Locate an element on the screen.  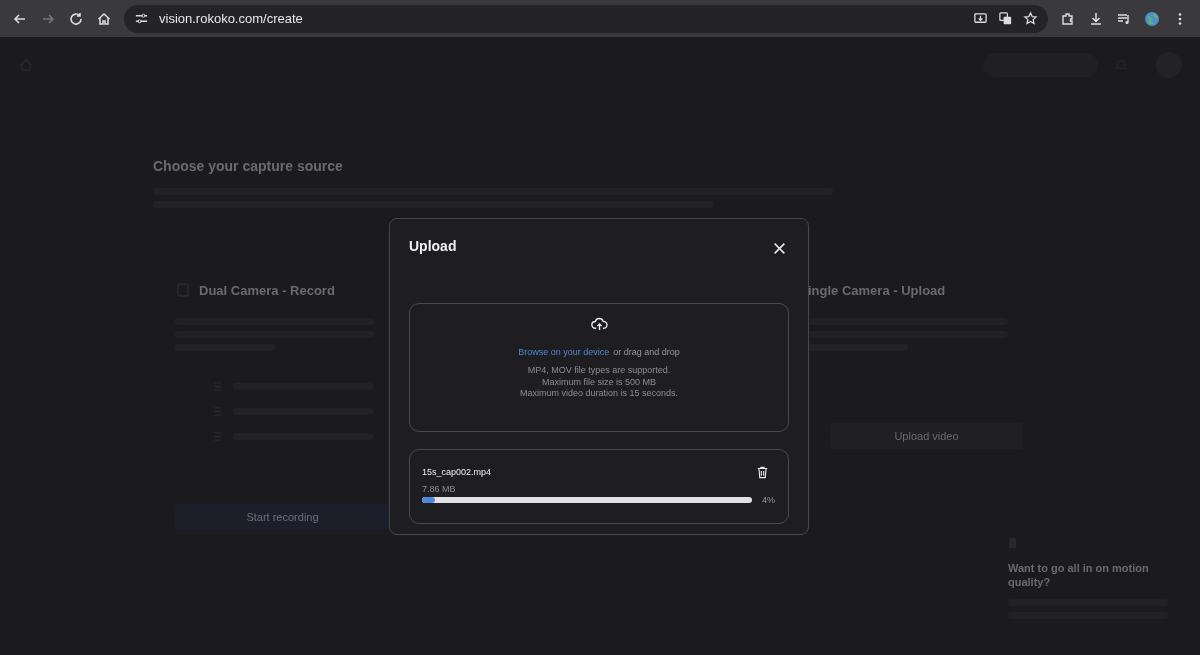
install-icon is located at coordinates (980, 18).